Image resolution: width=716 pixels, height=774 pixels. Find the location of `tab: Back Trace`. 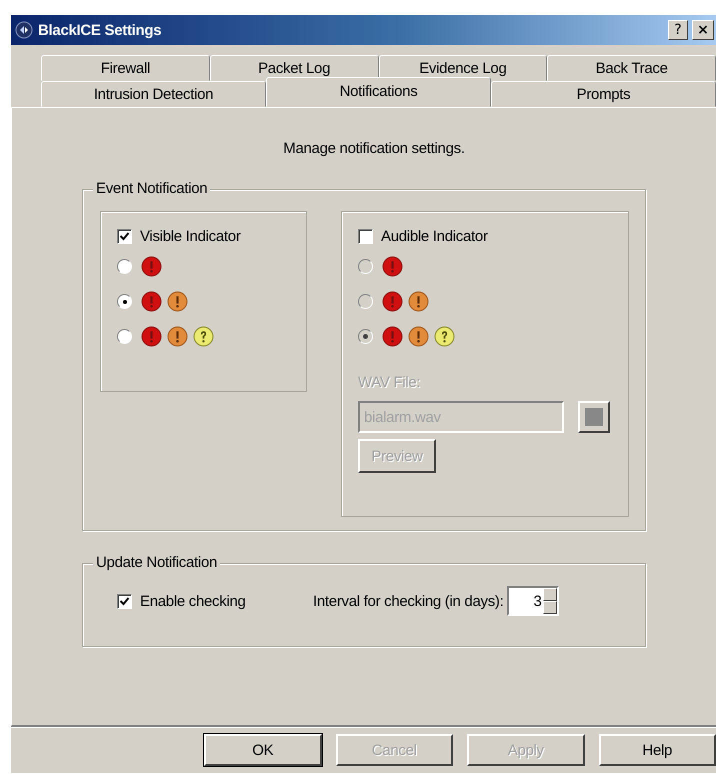

tab: Back Trace is located at coordinates (631, 68).